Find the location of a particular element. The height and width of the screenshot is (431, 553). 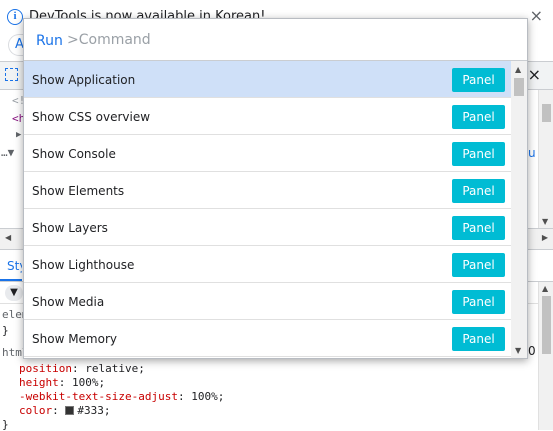

command-item-label: Show CSS overview is located at coordinates (91, 117).